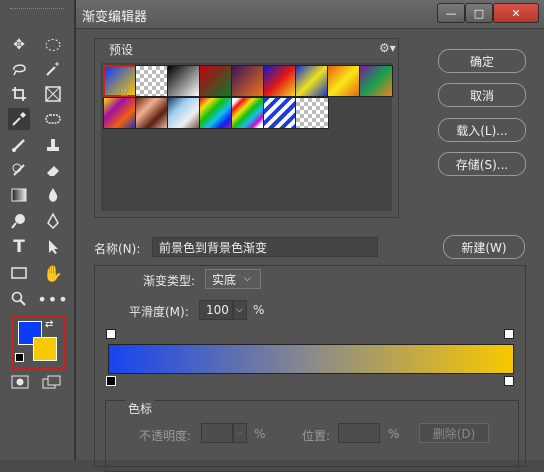 Image resolution: width=544 pixels, height=472 pixels. What do you see at coordinates (311, 359) in the screenshot?
I see `gradient-preview-bar` at bounding box center [311, 359].